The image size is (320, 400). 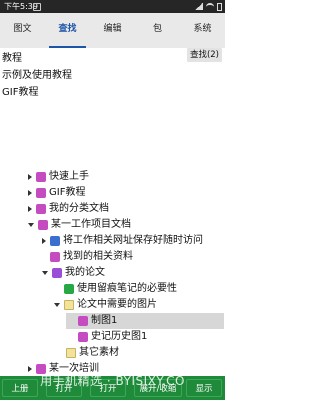 I want to click on bottom-toolbar: 上册 打开 打开 展开/收缩 显示, so click(x=112, y=388).